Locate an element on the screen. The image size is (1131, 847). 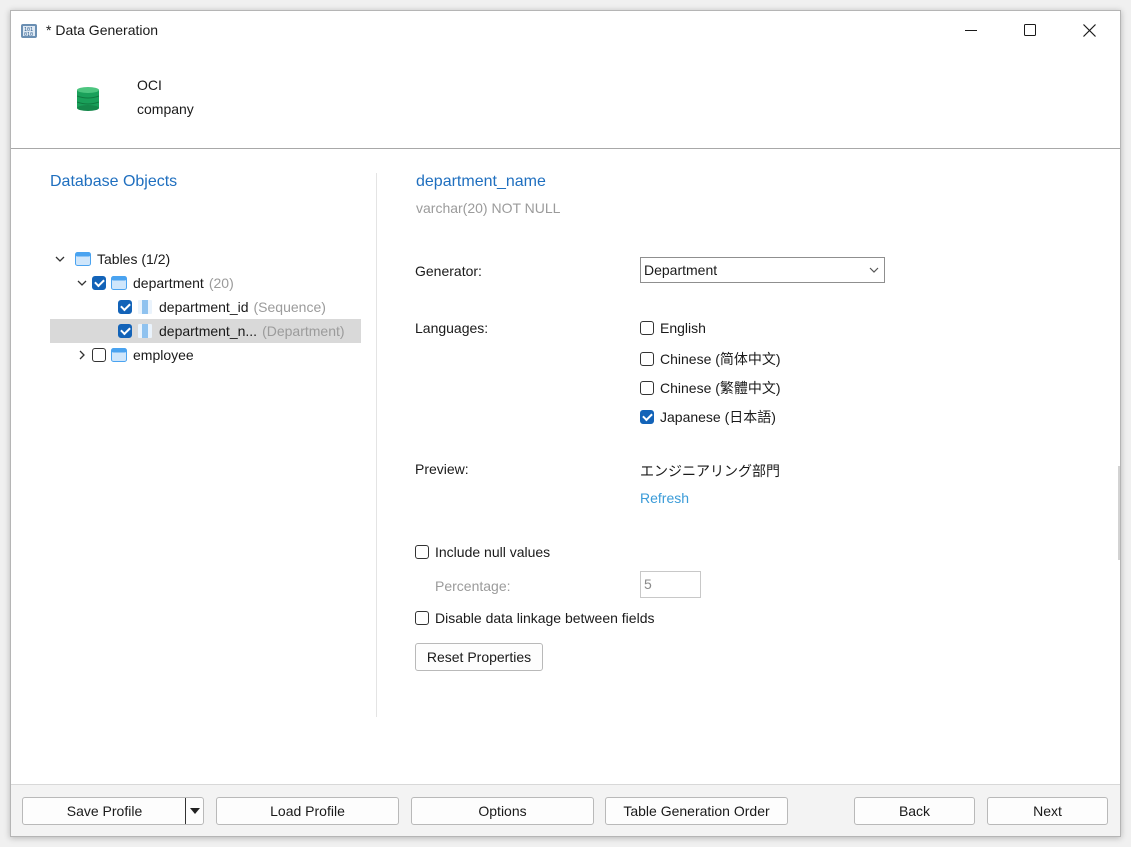
japanese-checkbox is located at coordinates (647, 417).